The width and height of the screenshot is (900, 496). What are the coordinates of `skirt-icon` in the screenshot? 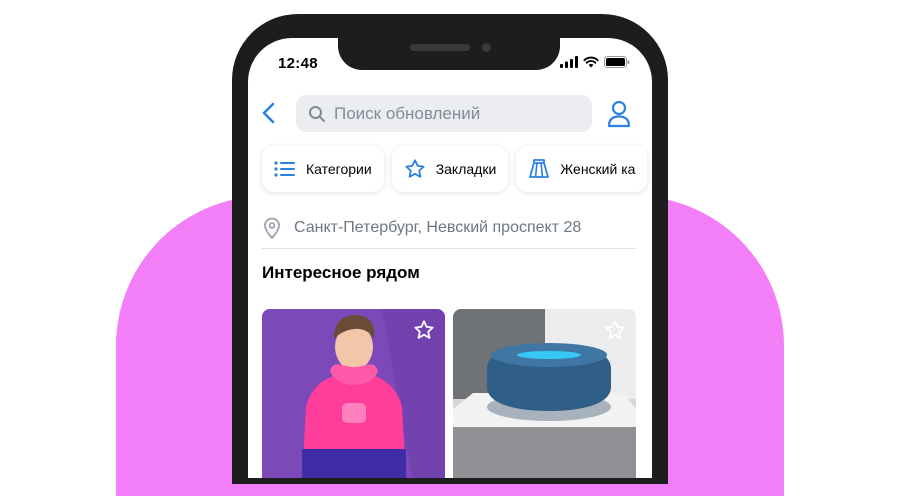 It's located at (539, 169).